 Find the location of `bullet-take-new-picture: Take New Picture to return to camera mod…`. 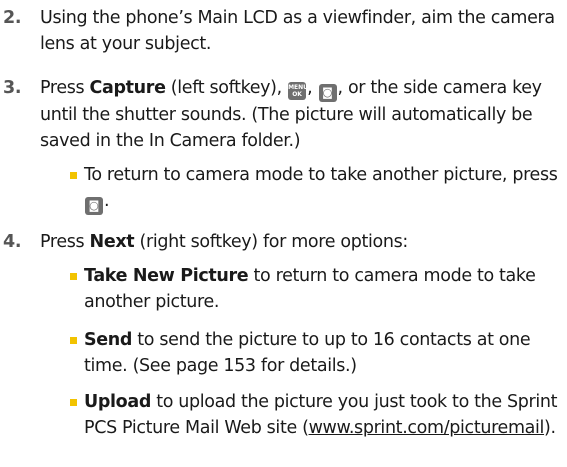

bullet-take-new-picture: Take New Picture to return to camera mod… is located at coordinates (283, 289).